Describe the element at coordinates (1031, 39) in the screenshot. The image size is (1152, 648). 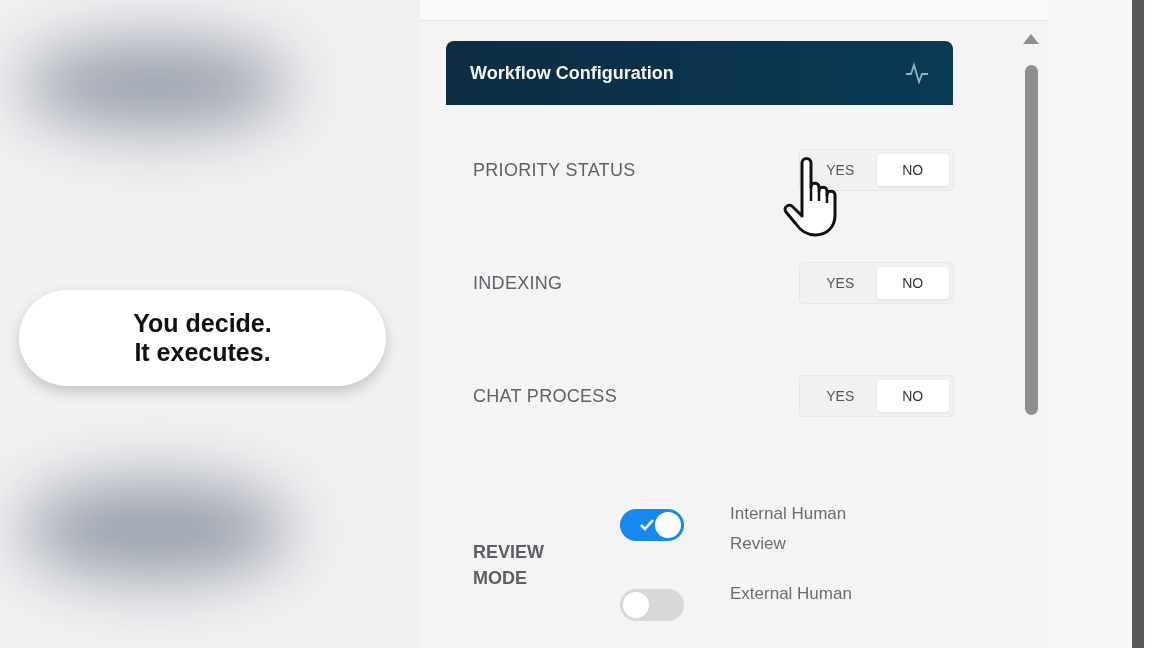
I see `scroll-up-icon` at that location.